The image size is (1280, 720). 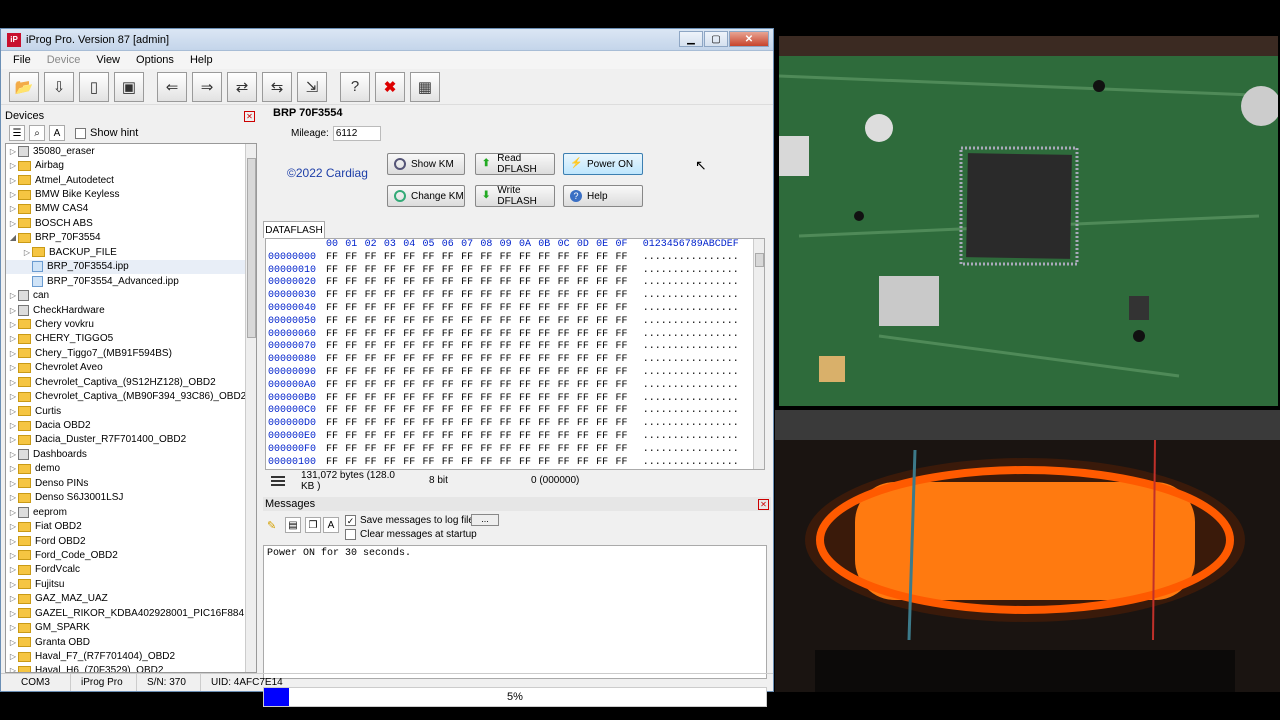 I want to click on tree-item: ▷ GAZEL_RIKOR_KDBA402928001_PIC16F884, so click(x=131, y=613).